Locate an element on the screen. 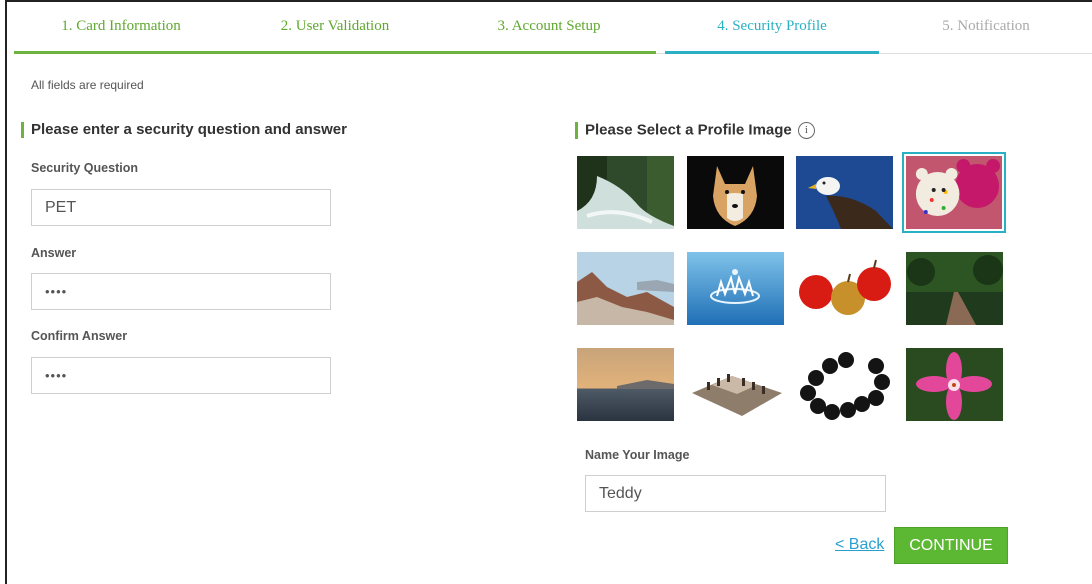  image-name-input is located at coordinates (735, 493).